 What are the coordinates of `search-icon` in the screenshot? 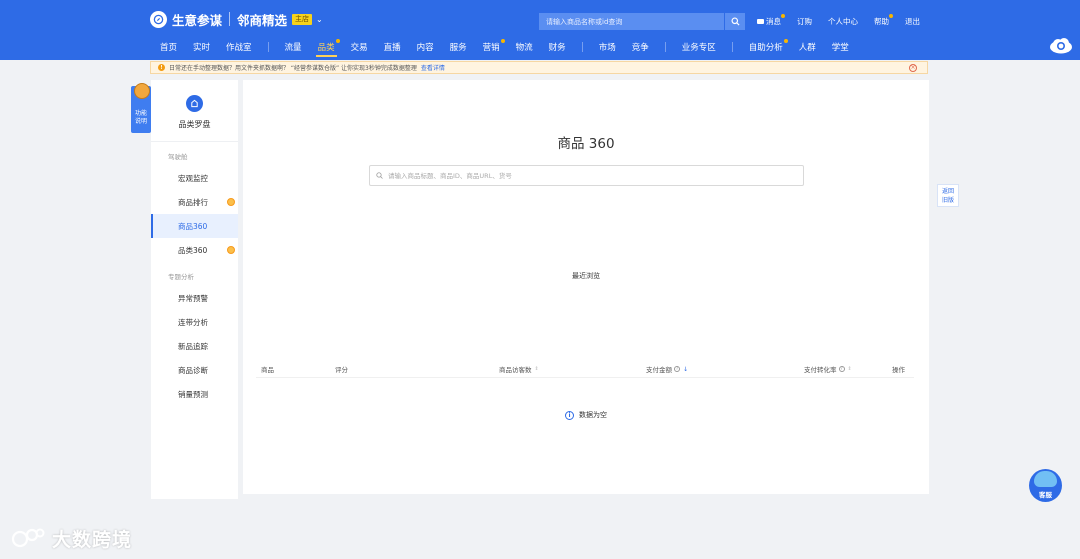 It's located at (379, 175).